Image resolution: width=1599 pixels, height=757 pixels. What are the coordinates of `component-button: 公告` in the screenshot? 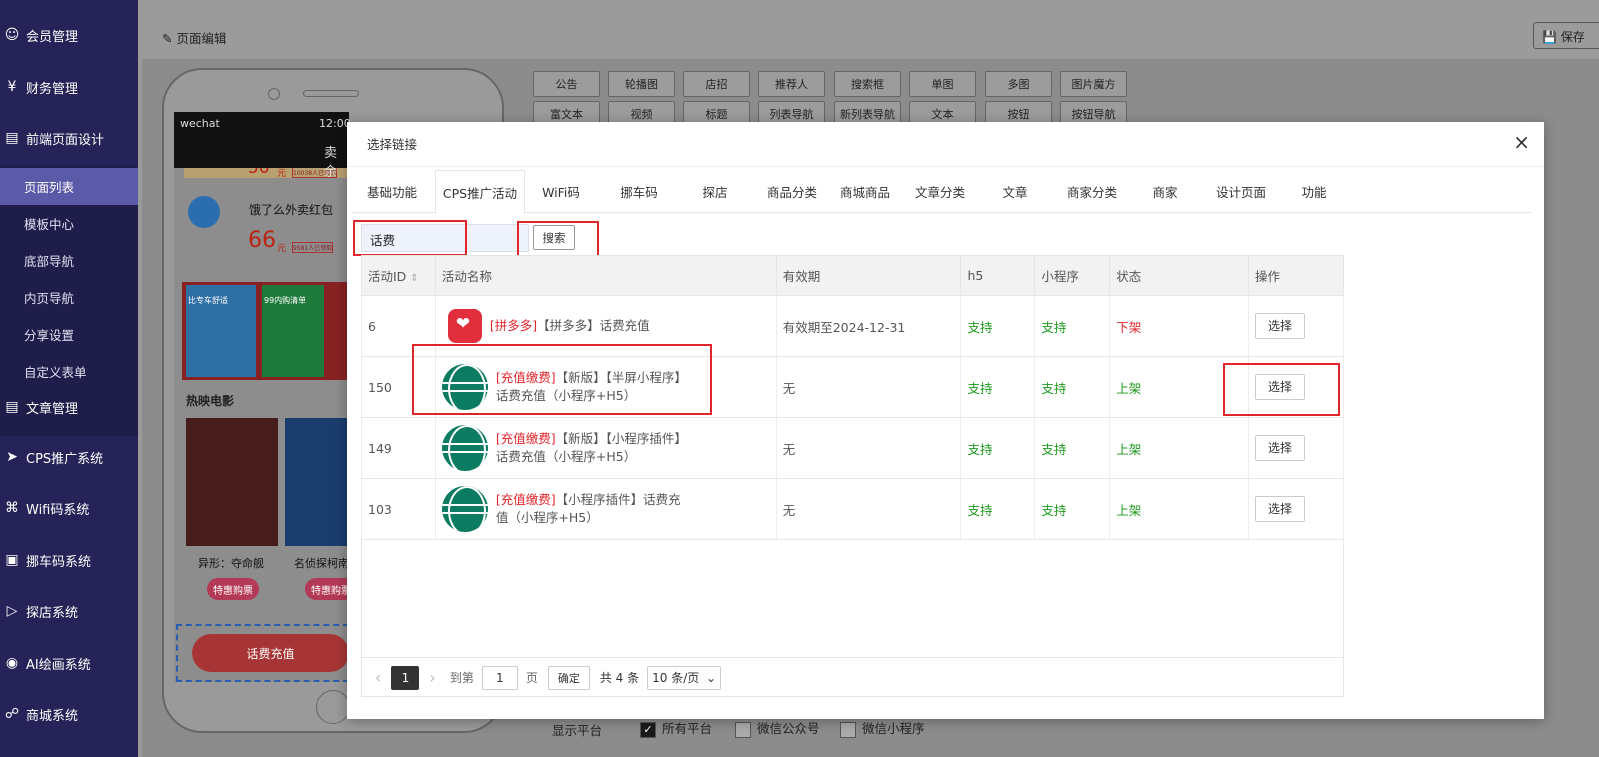 It's located at (566, 84).